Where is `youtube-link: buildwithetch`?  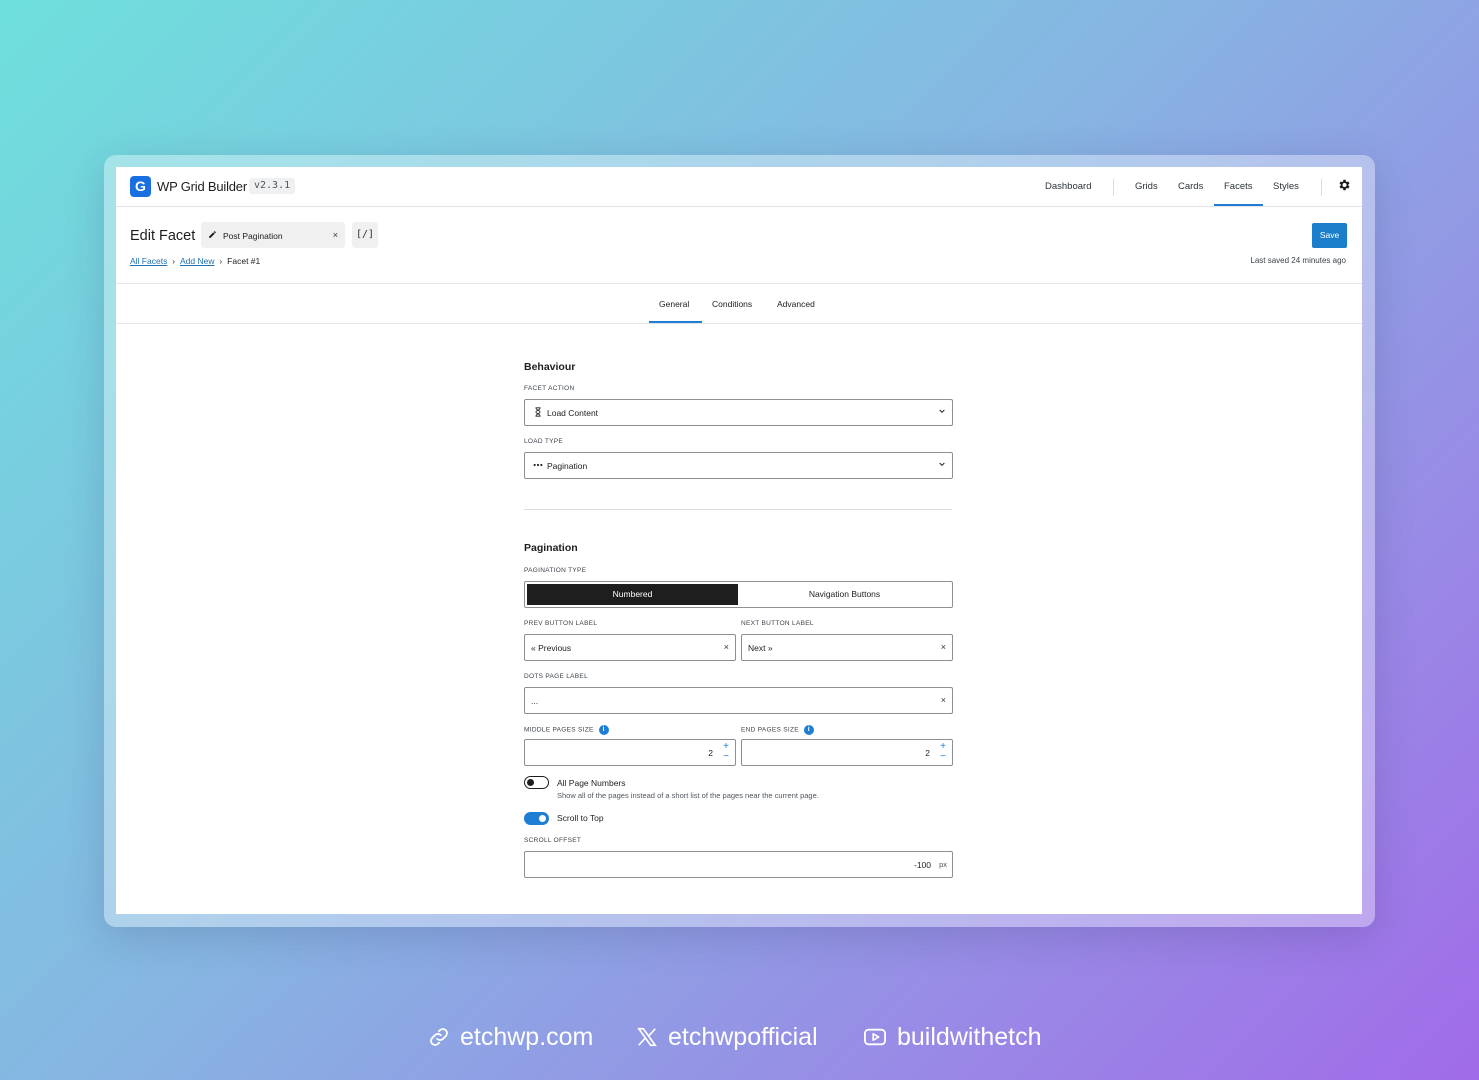
youtube-link: buildwithetch is located at coordinates (952, 1037).